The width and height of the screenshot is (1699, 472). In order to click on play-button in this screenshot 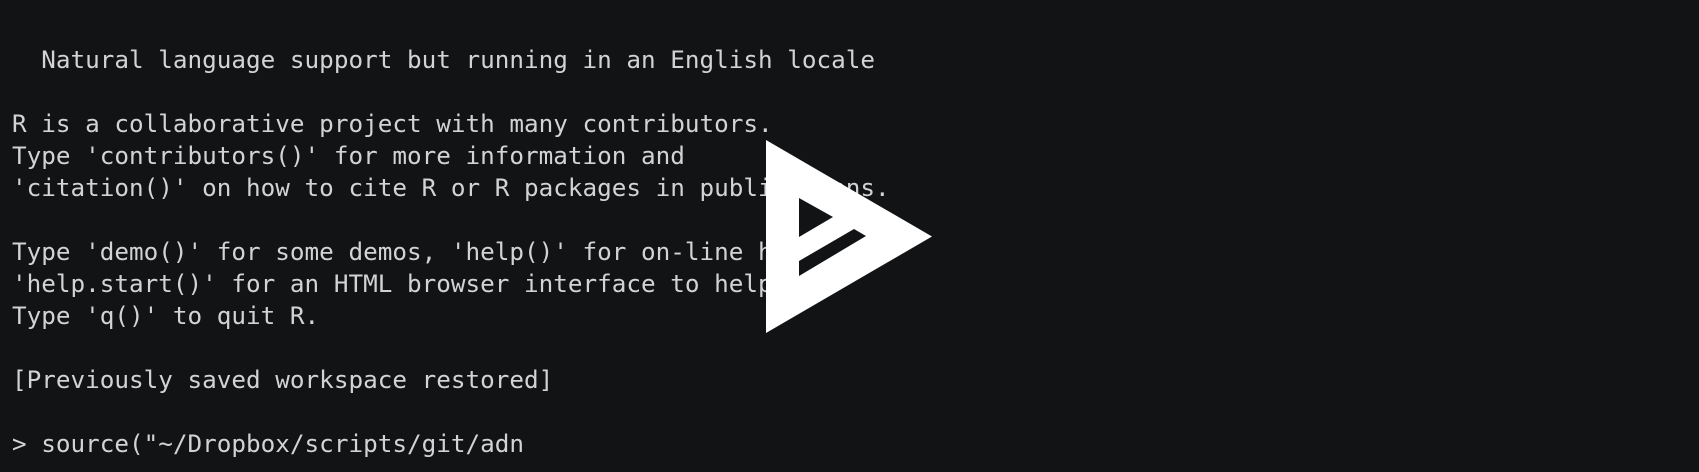, I will do `click(849, 236)`.